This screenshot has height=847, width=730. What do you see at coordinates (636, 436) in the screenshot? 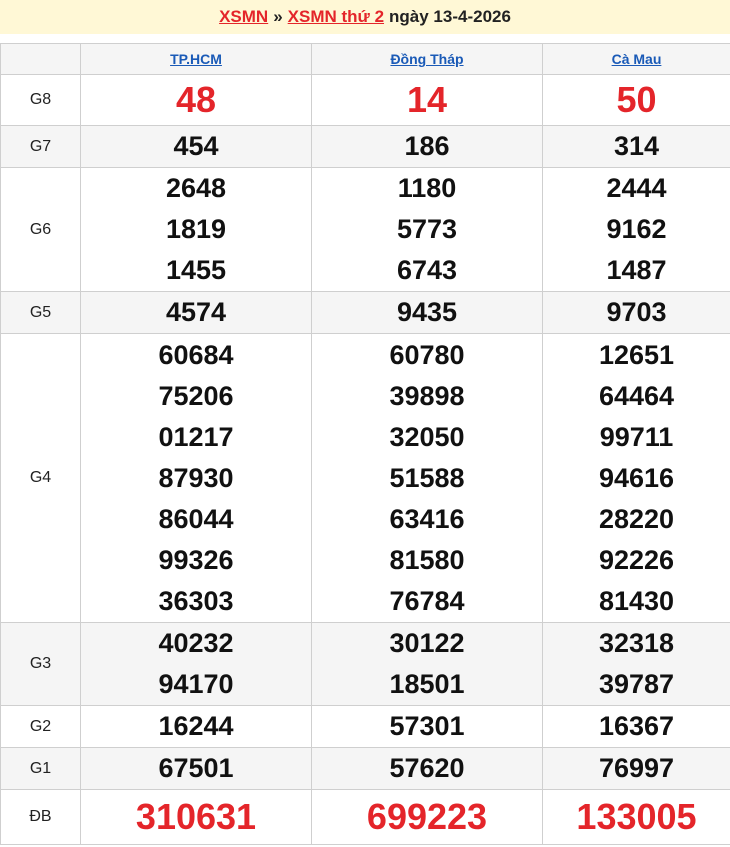
I see `prize-number: 99711` at bounding box center [636, 436].